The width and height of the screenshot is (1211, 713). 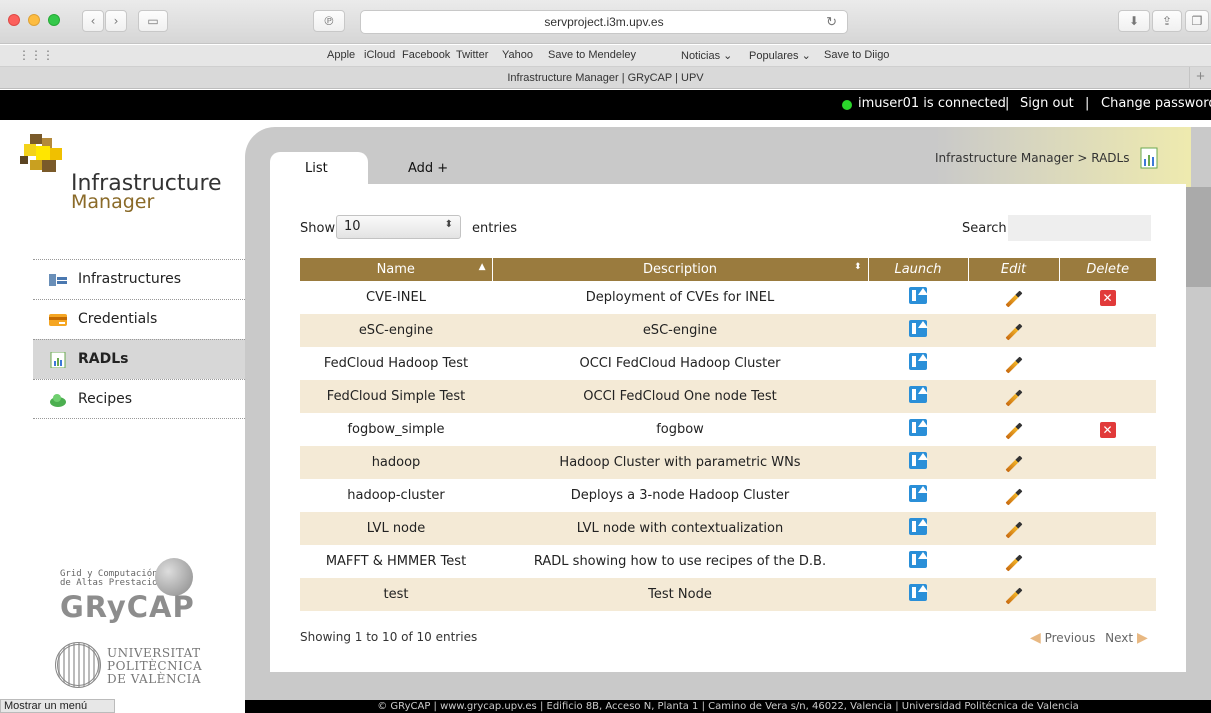 What do you see at coordinates (127, 607) in the screenshot?
I see `grycap-logo: GRyCAP` at bounding box center [127, 607].